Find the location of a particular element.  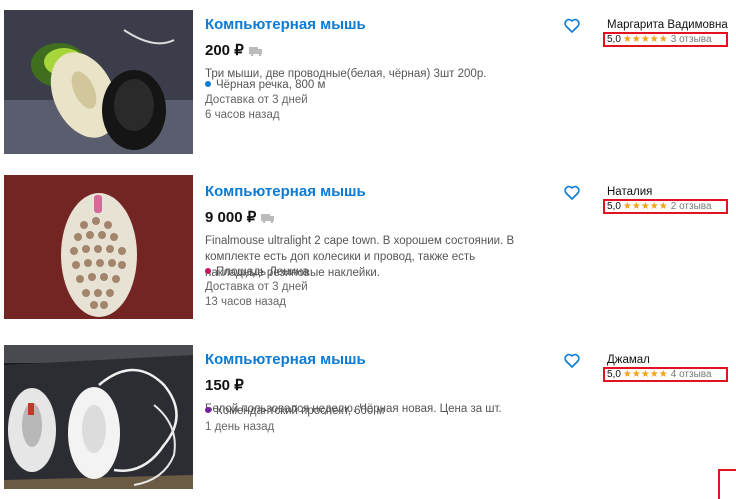

highlight-box-edge is located at coordinates (727, 484).